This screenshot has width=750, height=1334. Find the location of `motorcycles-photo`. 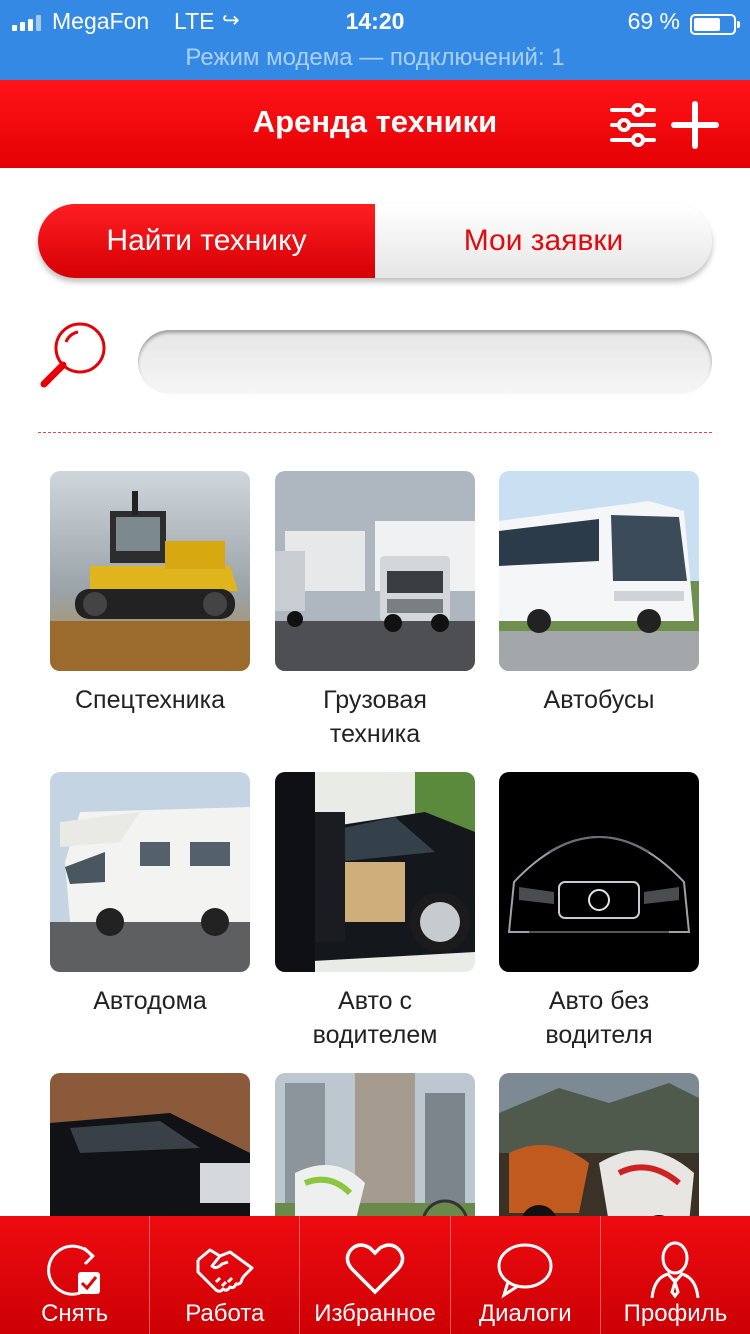

motorcycles-photo is located at coordinates (599, 1144).